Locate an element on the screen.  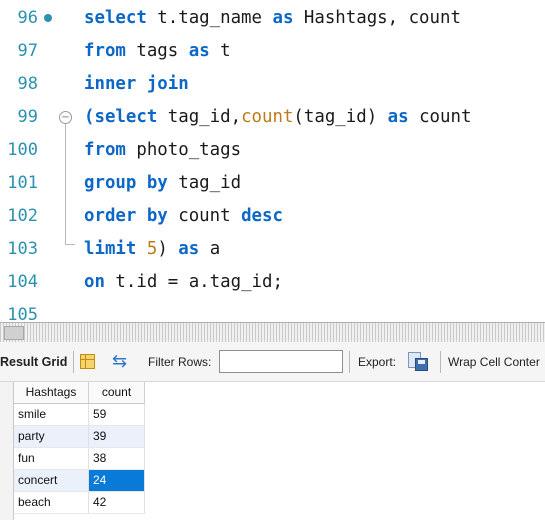
cell-hashtag: beach is located at coordinates (51, 503).